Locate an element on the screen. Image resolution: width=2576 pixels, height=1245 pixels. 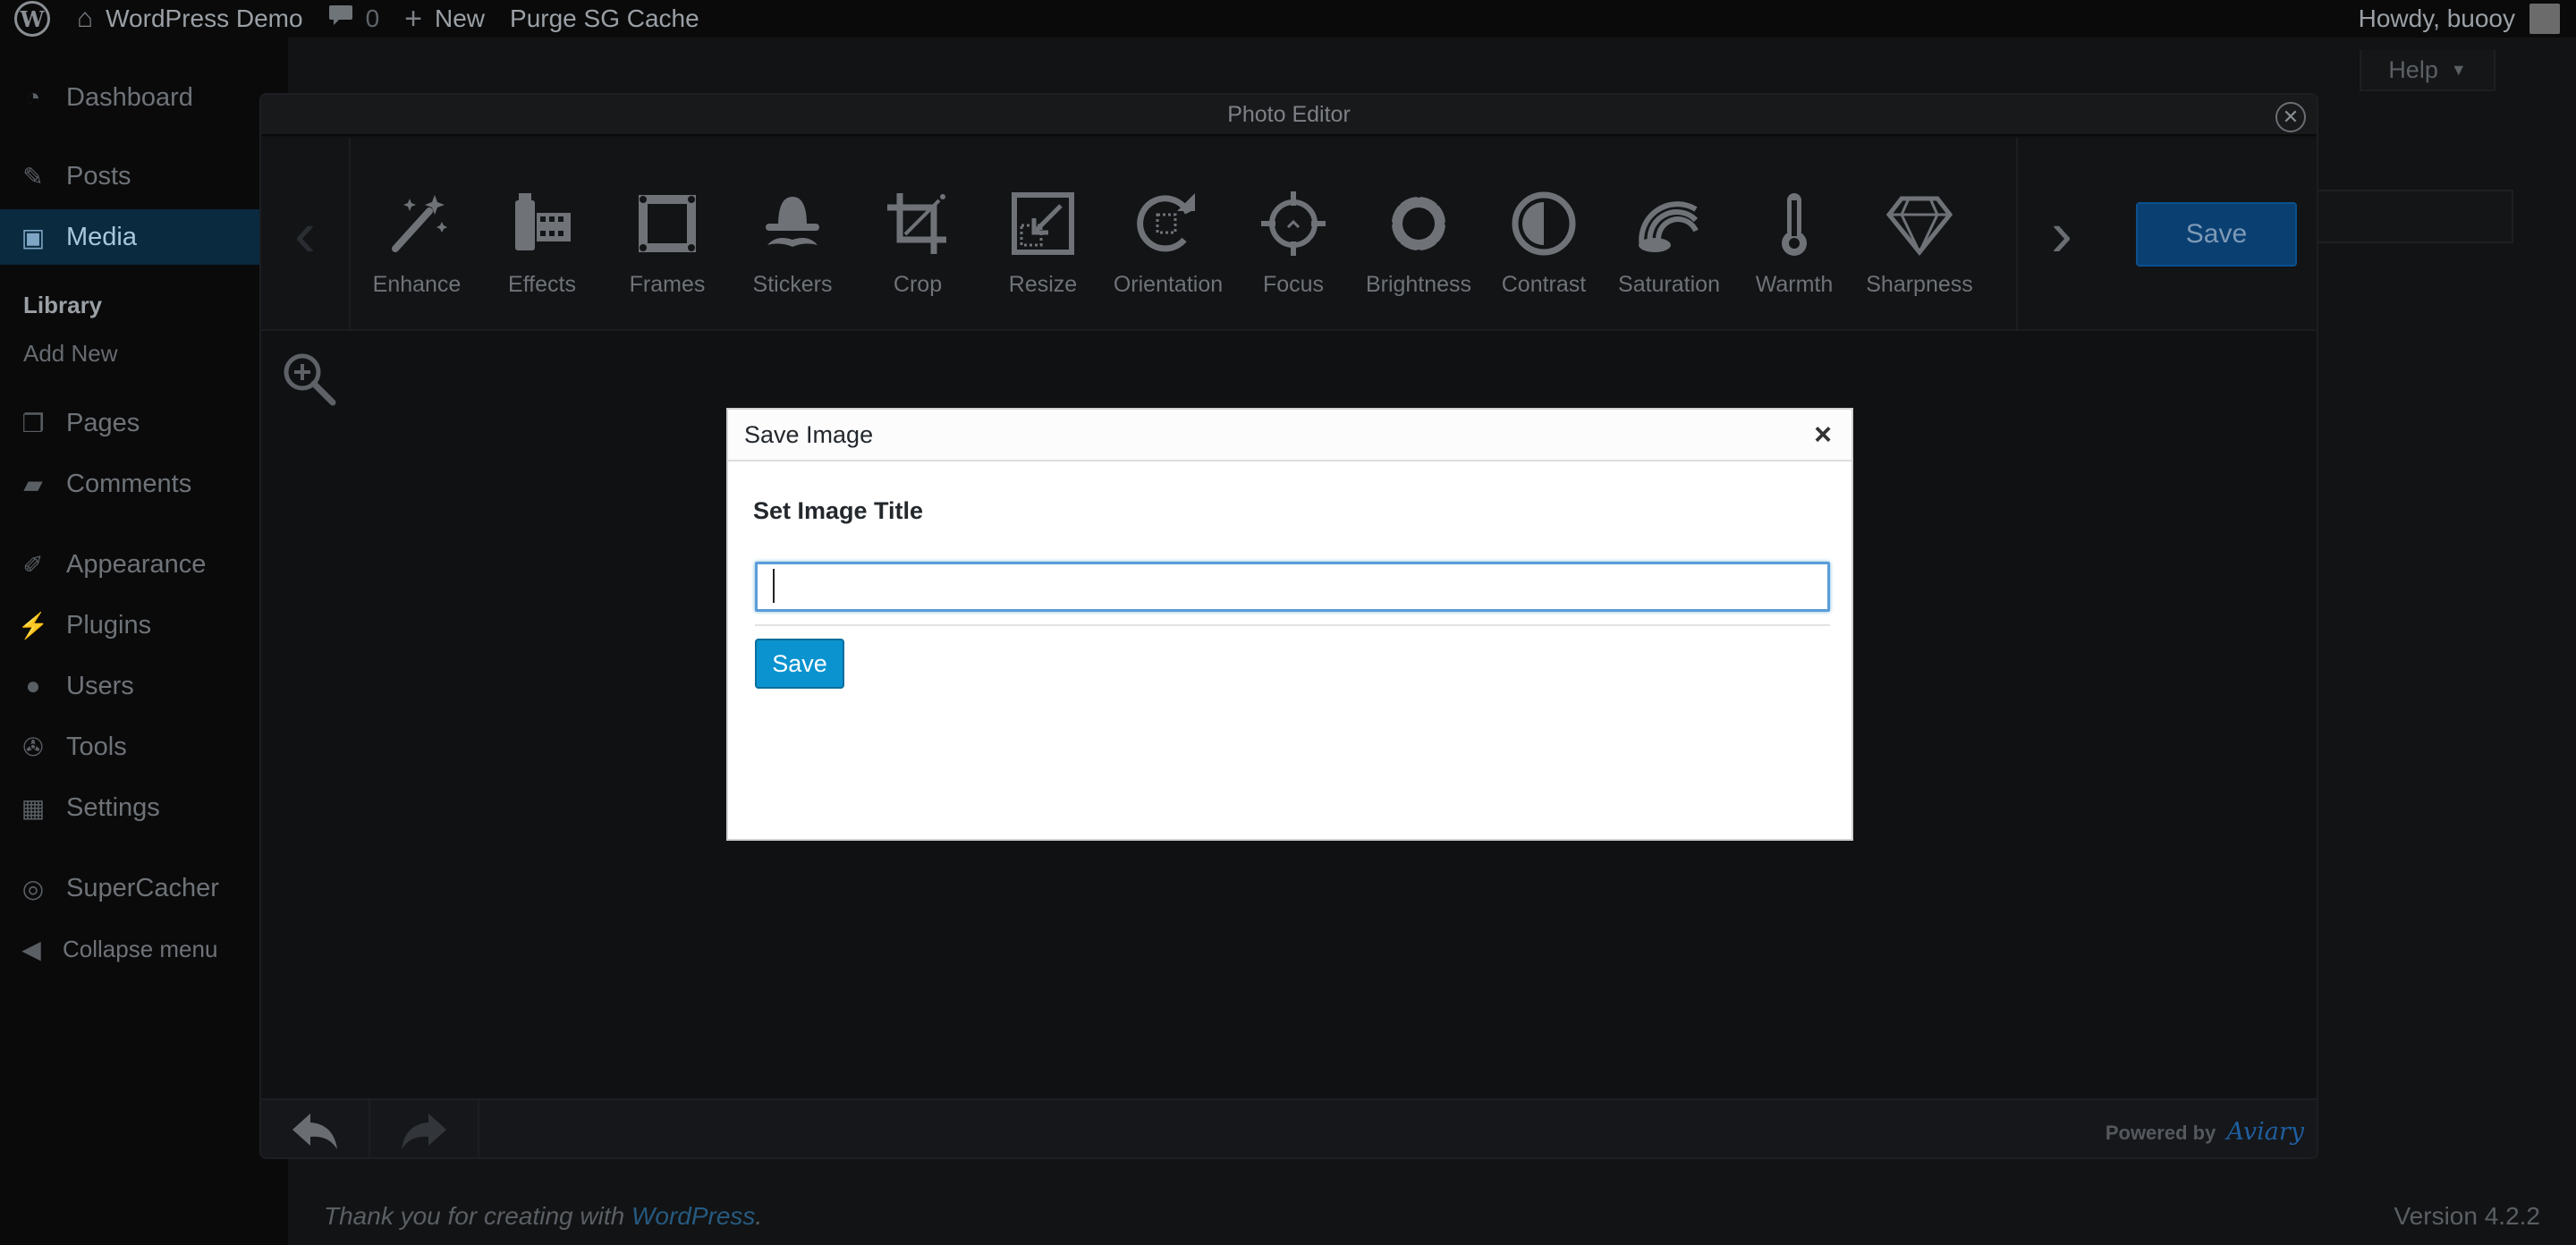
photo-editor-close-button: ✕ is located at coordinates (2290, 117).